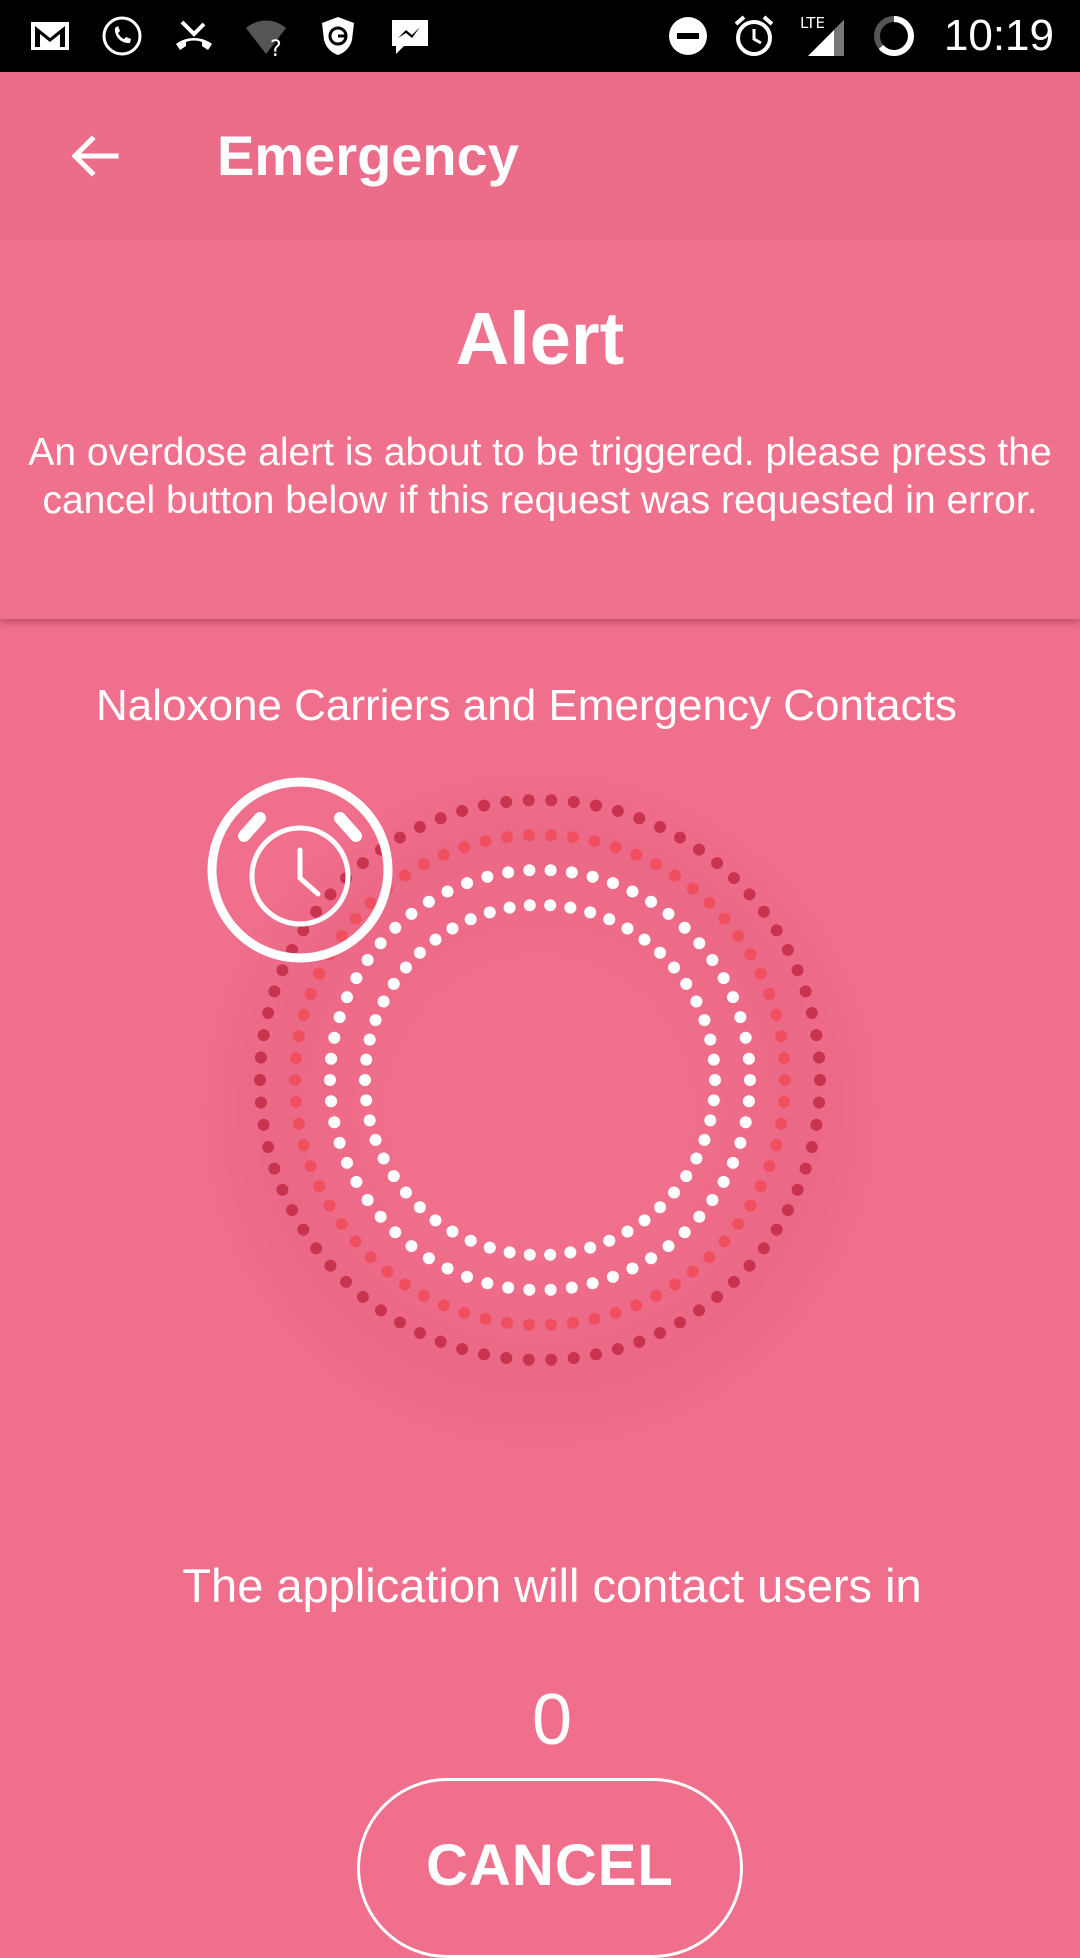 The width and height of the screenshot is (1080, 1958). Describe the element at coordinates (122, 36) in the screenshot. I see `phone-call-icon` at that location.